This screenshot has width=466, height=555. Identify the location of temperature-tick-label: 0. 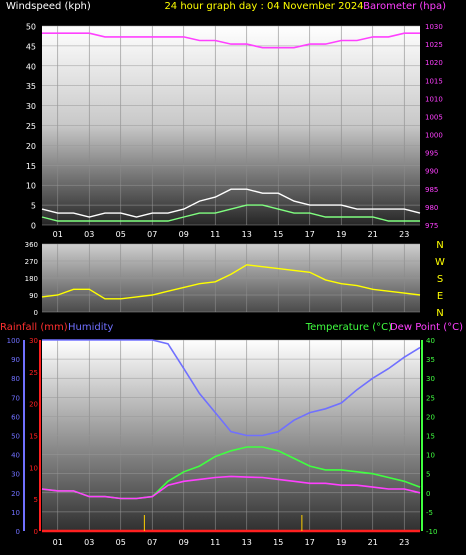
(428, 494).